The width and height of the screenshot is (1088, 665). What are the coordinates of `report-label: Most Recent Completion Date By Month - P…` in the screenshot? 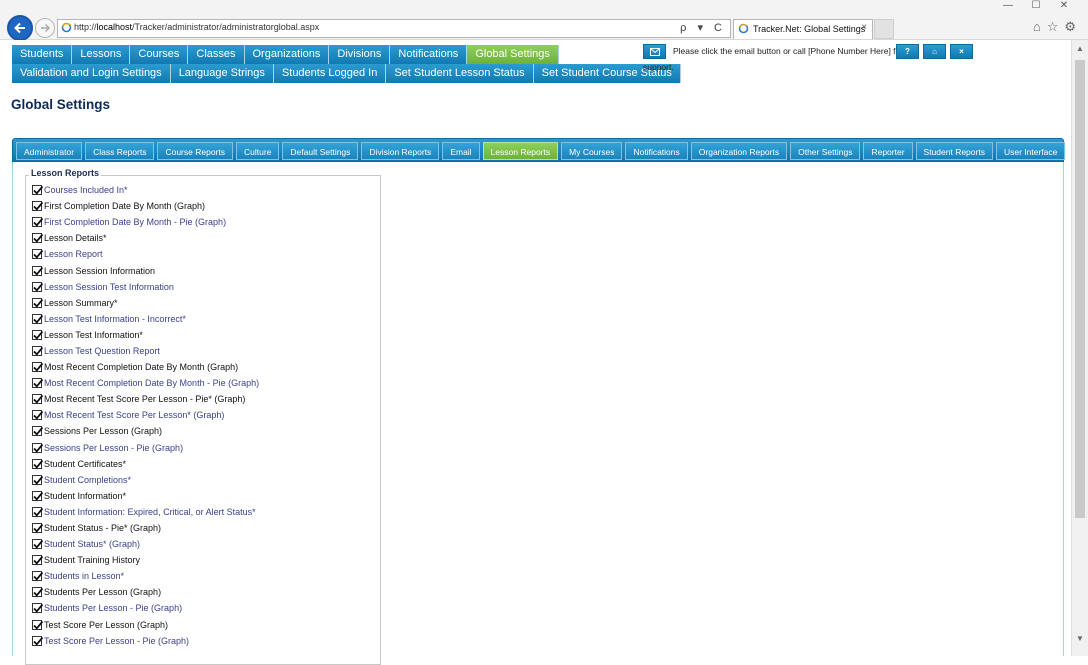 It's located at (151, 383).